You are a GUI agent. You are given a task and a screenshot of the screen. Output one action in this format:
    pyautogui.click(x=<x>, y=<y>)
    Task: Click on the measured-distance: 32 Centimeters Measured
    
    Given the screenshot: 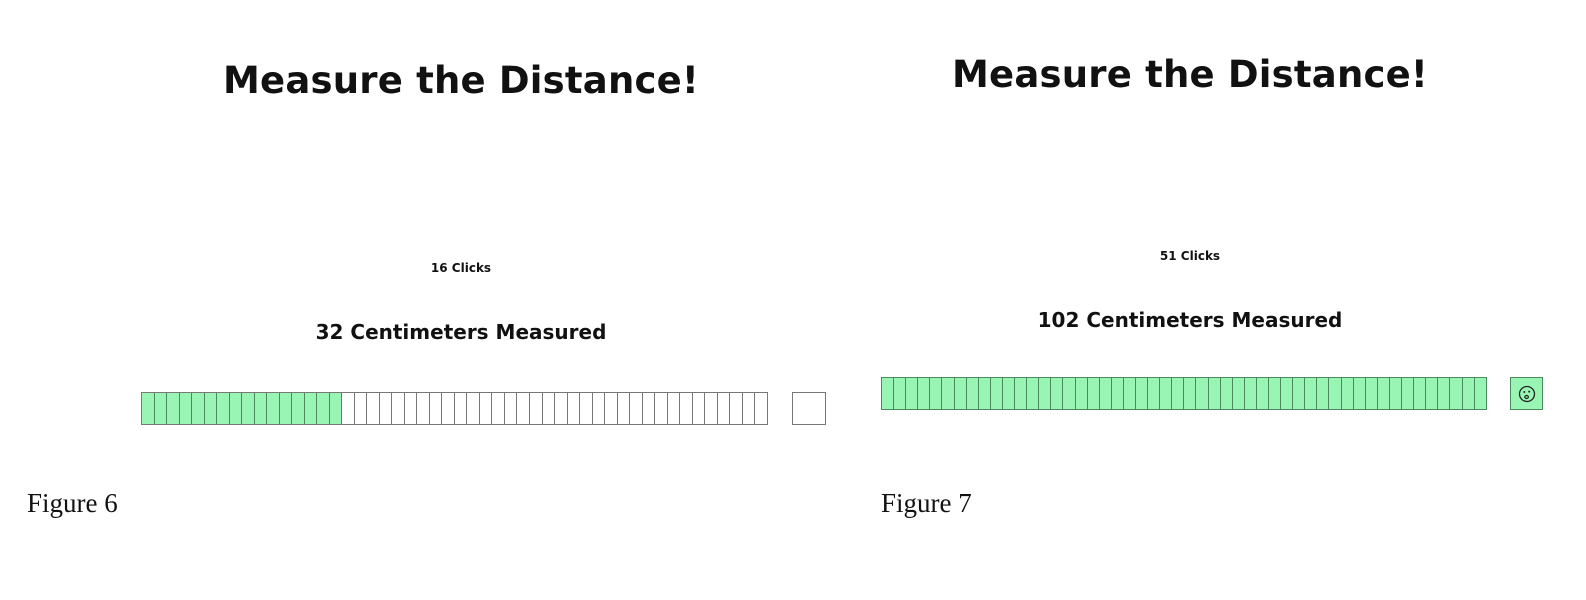 What is the action you would take?
    pyautogui.click(x=461, y=332)
    